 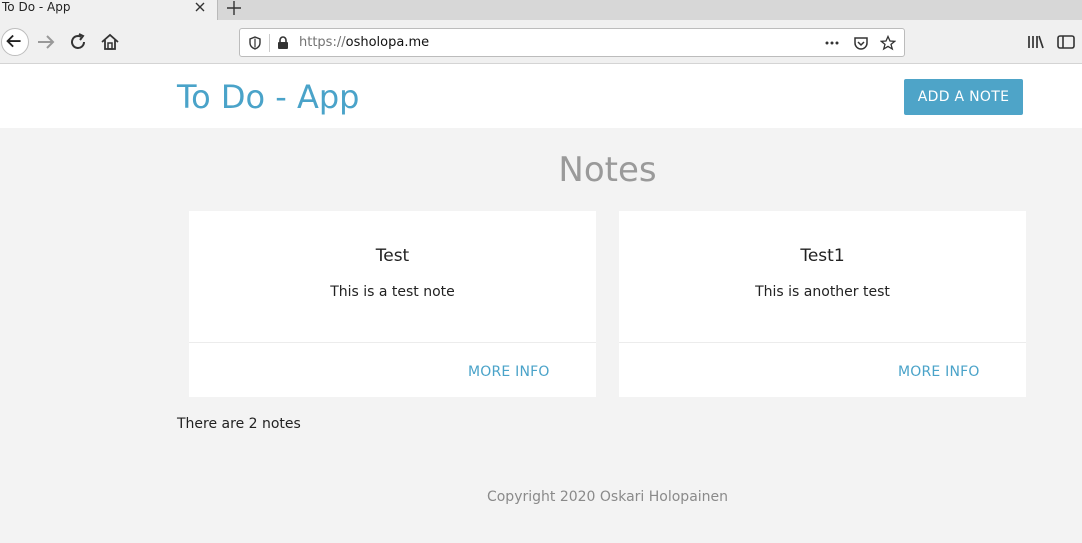 I want to click on url-scheme: https://, so click(x=322, y=42).